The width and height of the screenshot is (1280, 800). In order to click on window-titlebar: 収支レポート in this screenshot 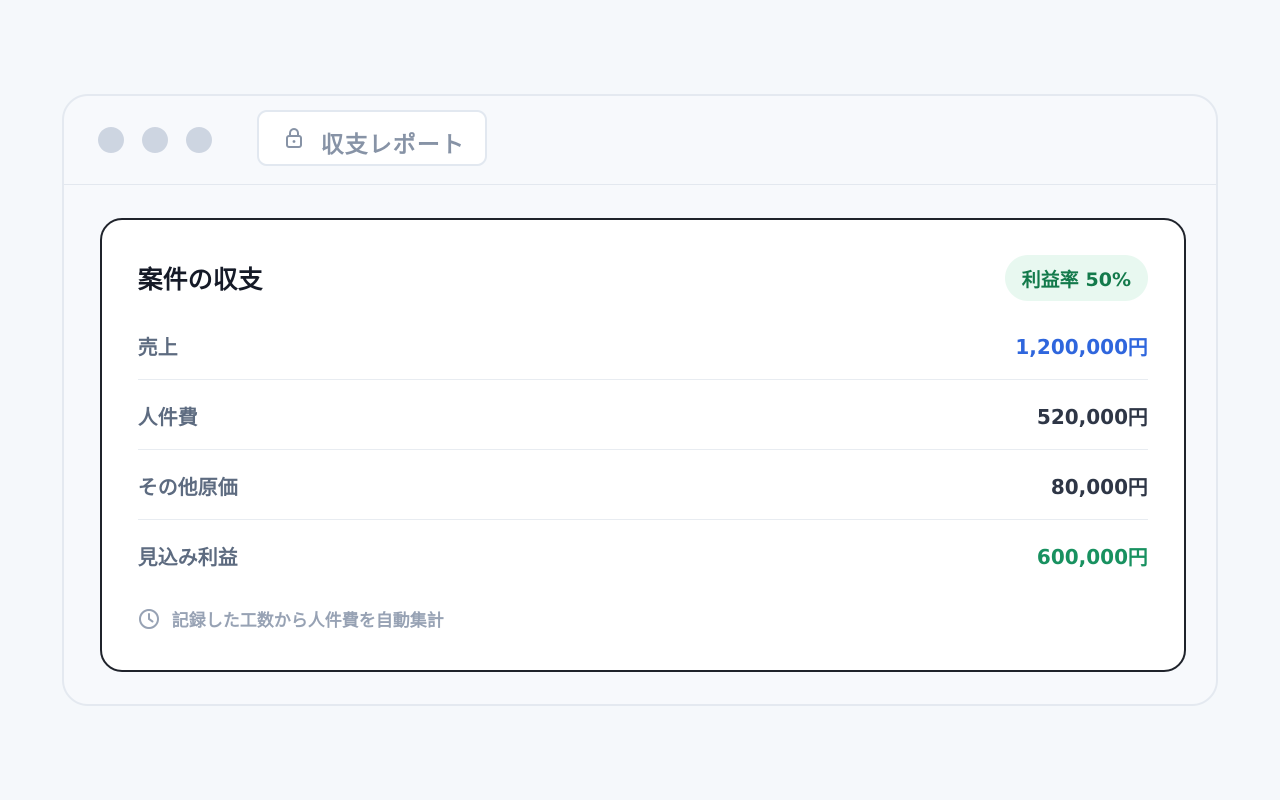, I will do `click(640, 140)`.